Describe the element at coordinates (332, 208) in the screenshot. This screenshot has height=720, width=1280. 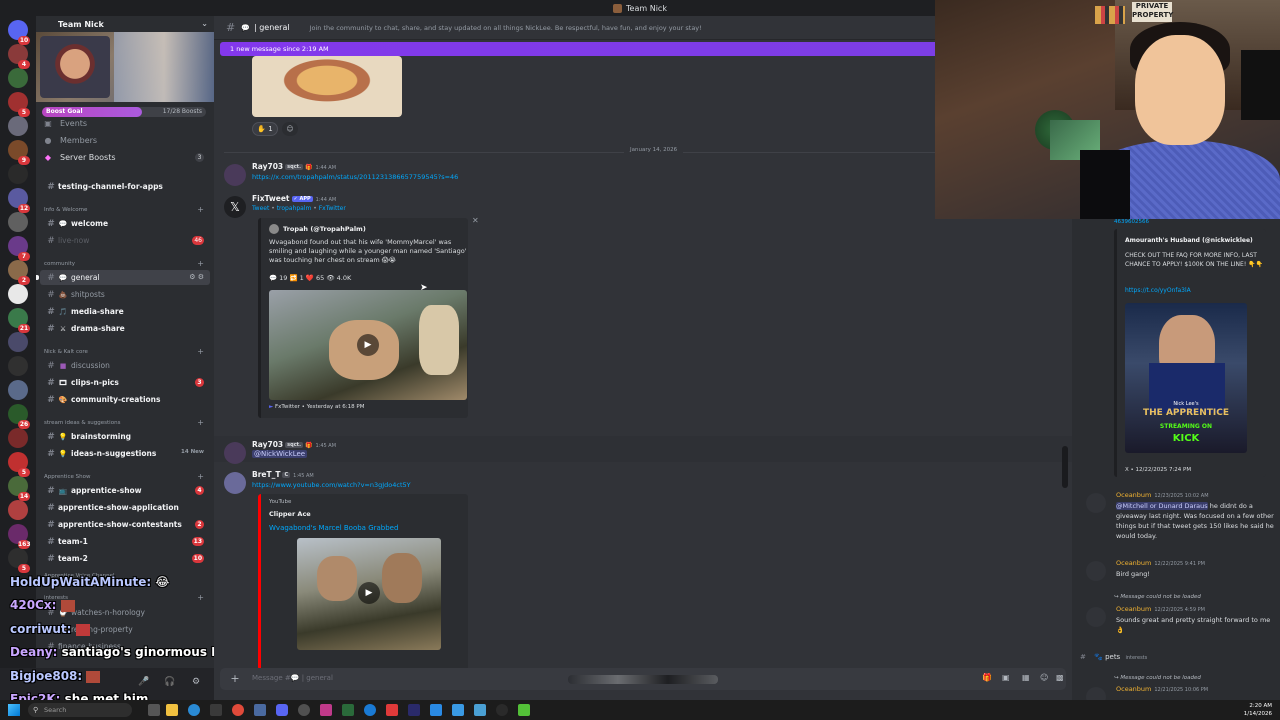
I see `fxtwitter-link: FxTwitter` at that location.